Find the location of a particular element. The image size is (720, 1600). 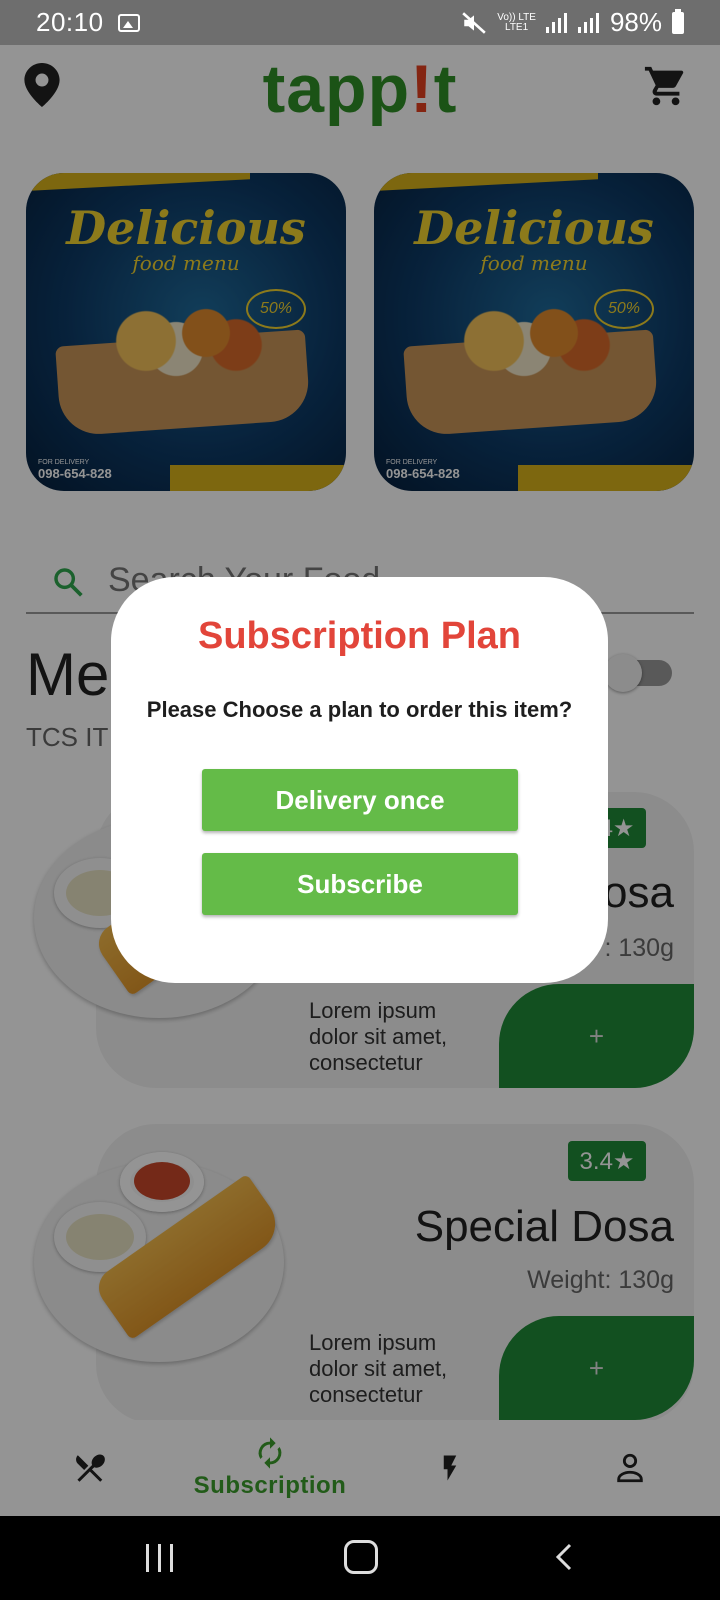

battery-icon is located at coordinates (678, 21).